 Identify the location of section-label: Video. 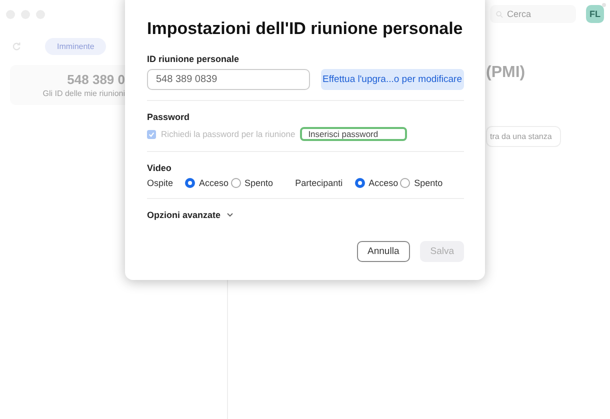
(159, 168).